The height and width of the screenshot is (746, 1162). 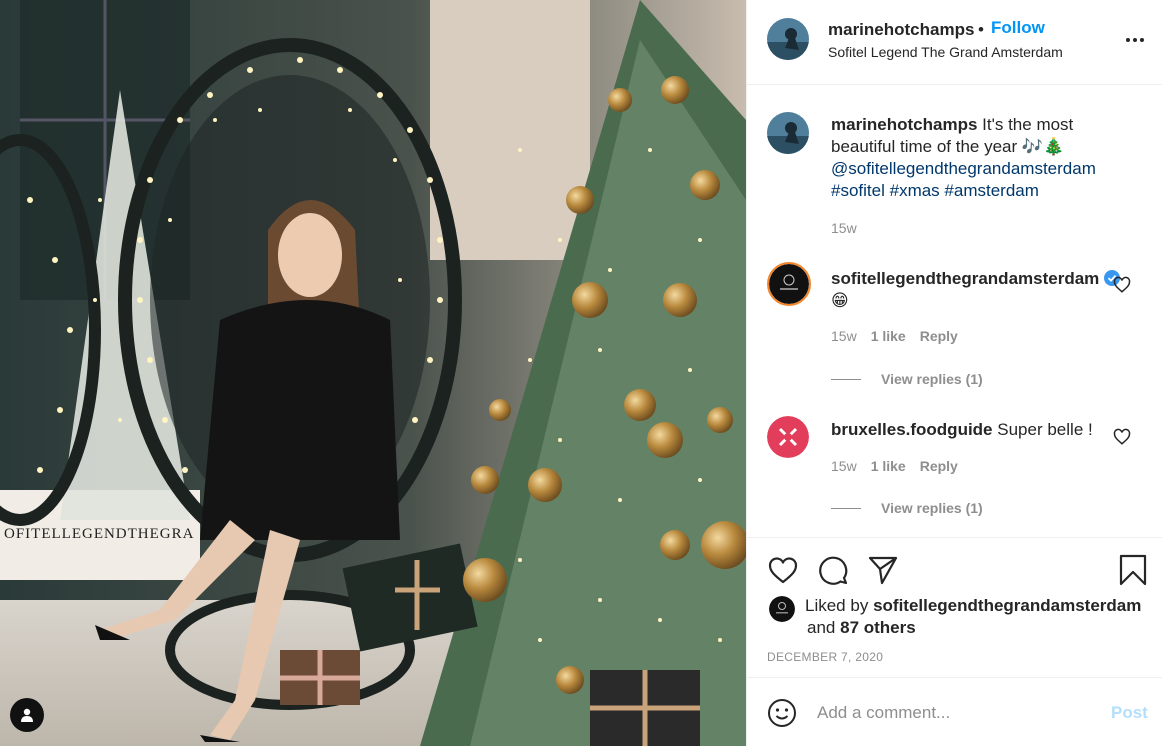 I want to click on location-link: Sofitel Legend The Grand Amsterdam, so click(x=945, y=52).